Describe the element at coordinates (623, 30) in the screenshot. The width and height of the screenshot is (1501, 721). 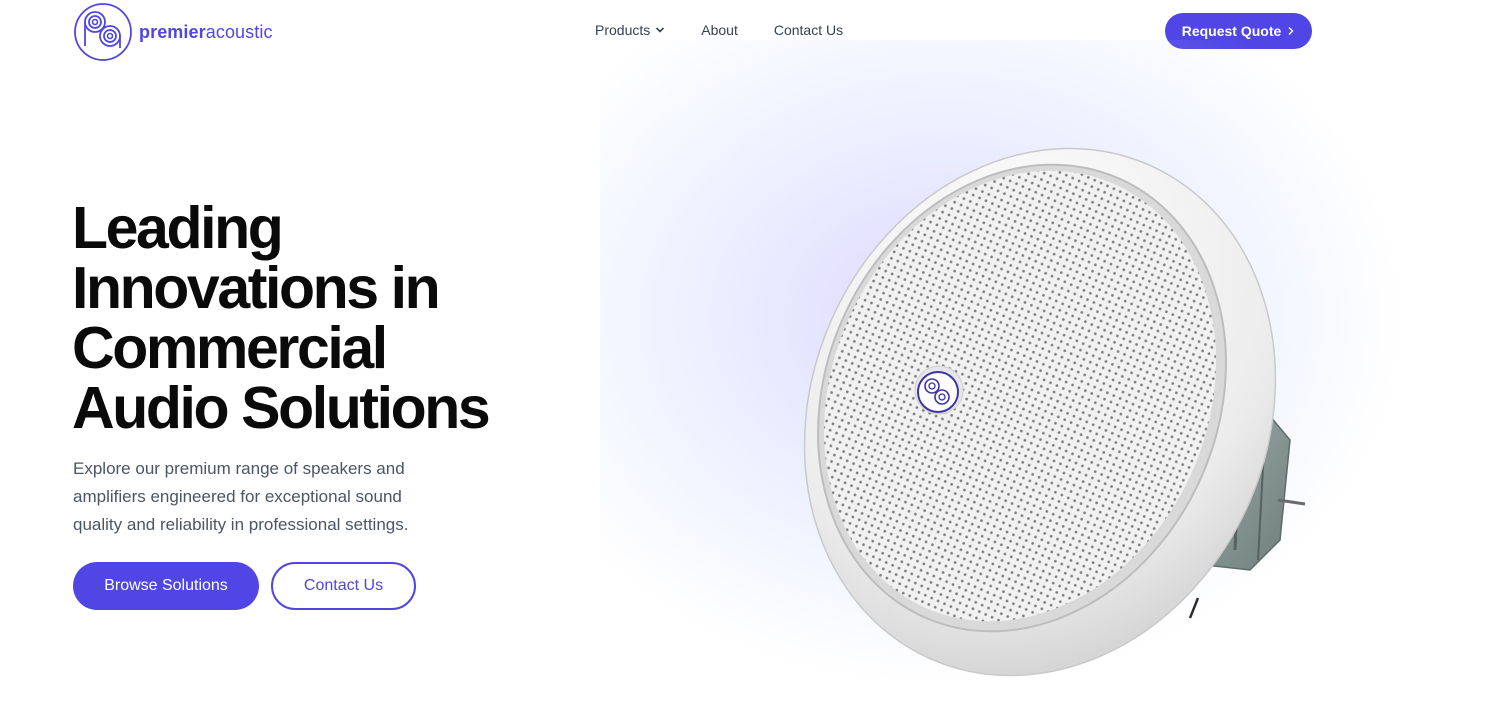
I see `nav-products-label: Products` at that location.